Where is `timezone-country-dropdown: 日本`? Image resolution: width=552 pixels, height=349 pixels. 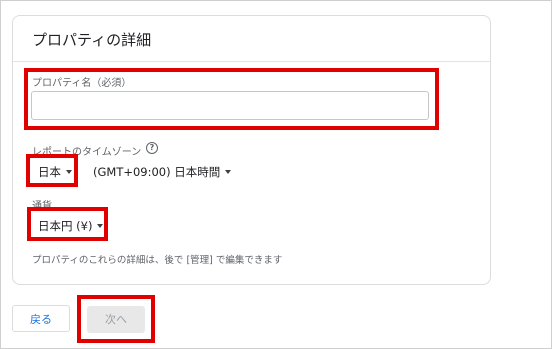 timezone-country-dropdown: 日本 is located at coordinates (55, 172).